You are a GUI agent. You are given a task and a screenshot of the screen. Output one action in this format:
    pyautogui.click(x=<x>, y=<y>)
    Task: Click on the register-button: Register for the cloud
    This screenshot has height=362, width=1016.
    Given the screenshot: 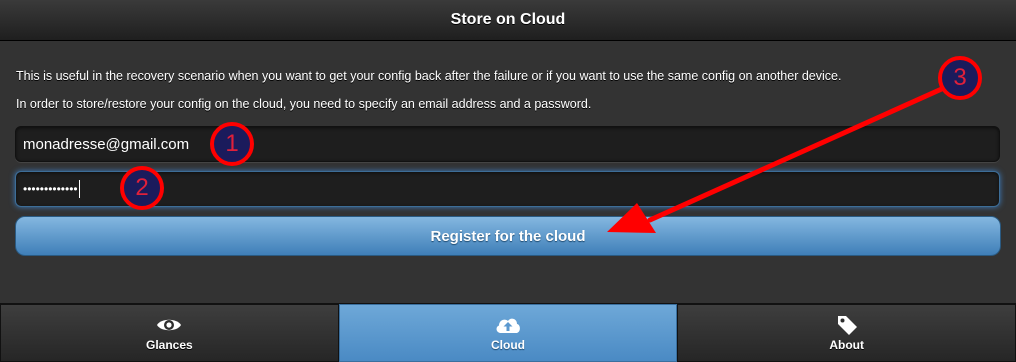 What is the action you would take?
    pyautogui.click(x=508, y=236)
    